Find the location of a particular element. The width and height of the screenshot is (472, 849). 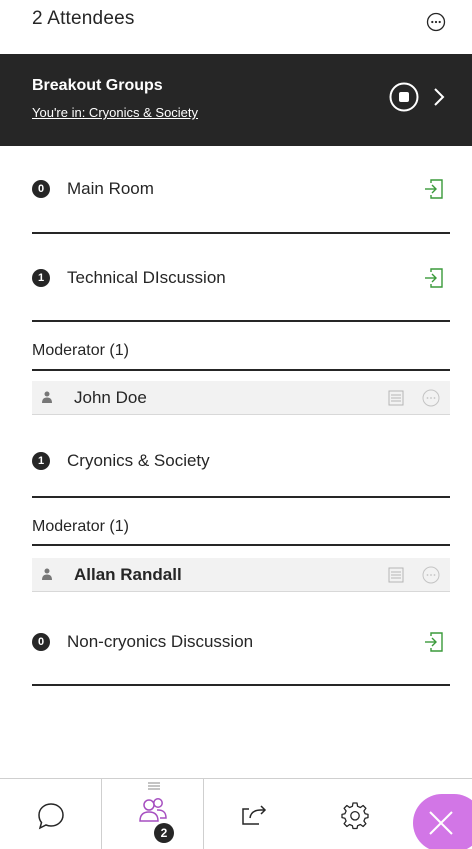

tab-share is located at coordinates (254, 814).